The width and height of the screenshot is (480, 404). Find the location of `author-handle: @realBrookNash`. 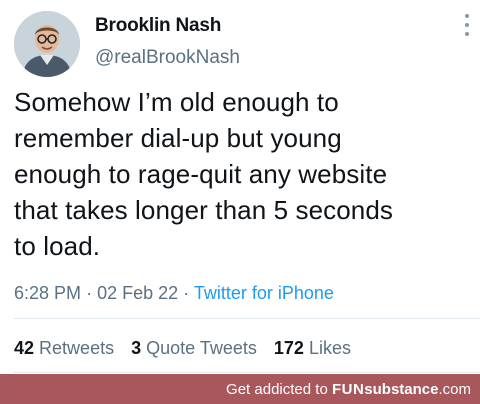

author-handle: @realBrookNash is located at coordinates (167, 58).